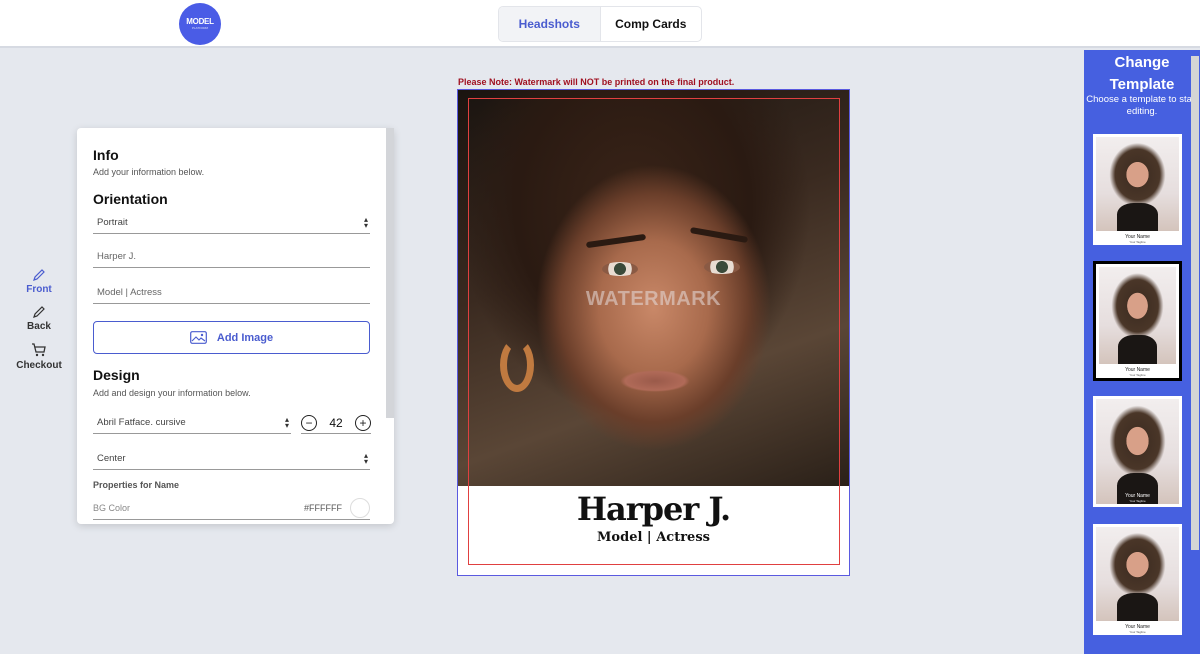  Describe the element at coordinates (362, 422) in the screenshot. I see `increase-icon: +` at that location.